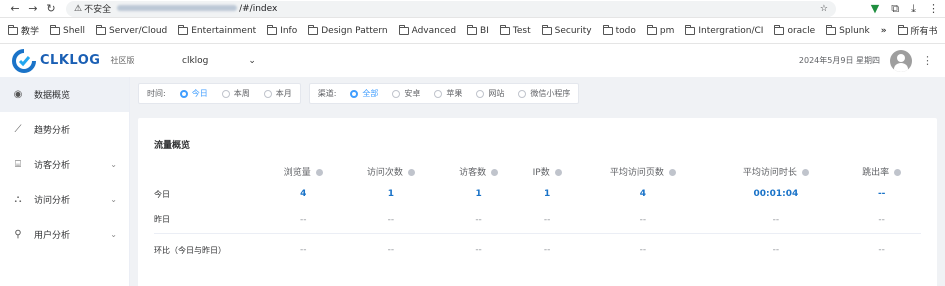  I want to click on visitor-icon: ⌸, so click(18, 164).